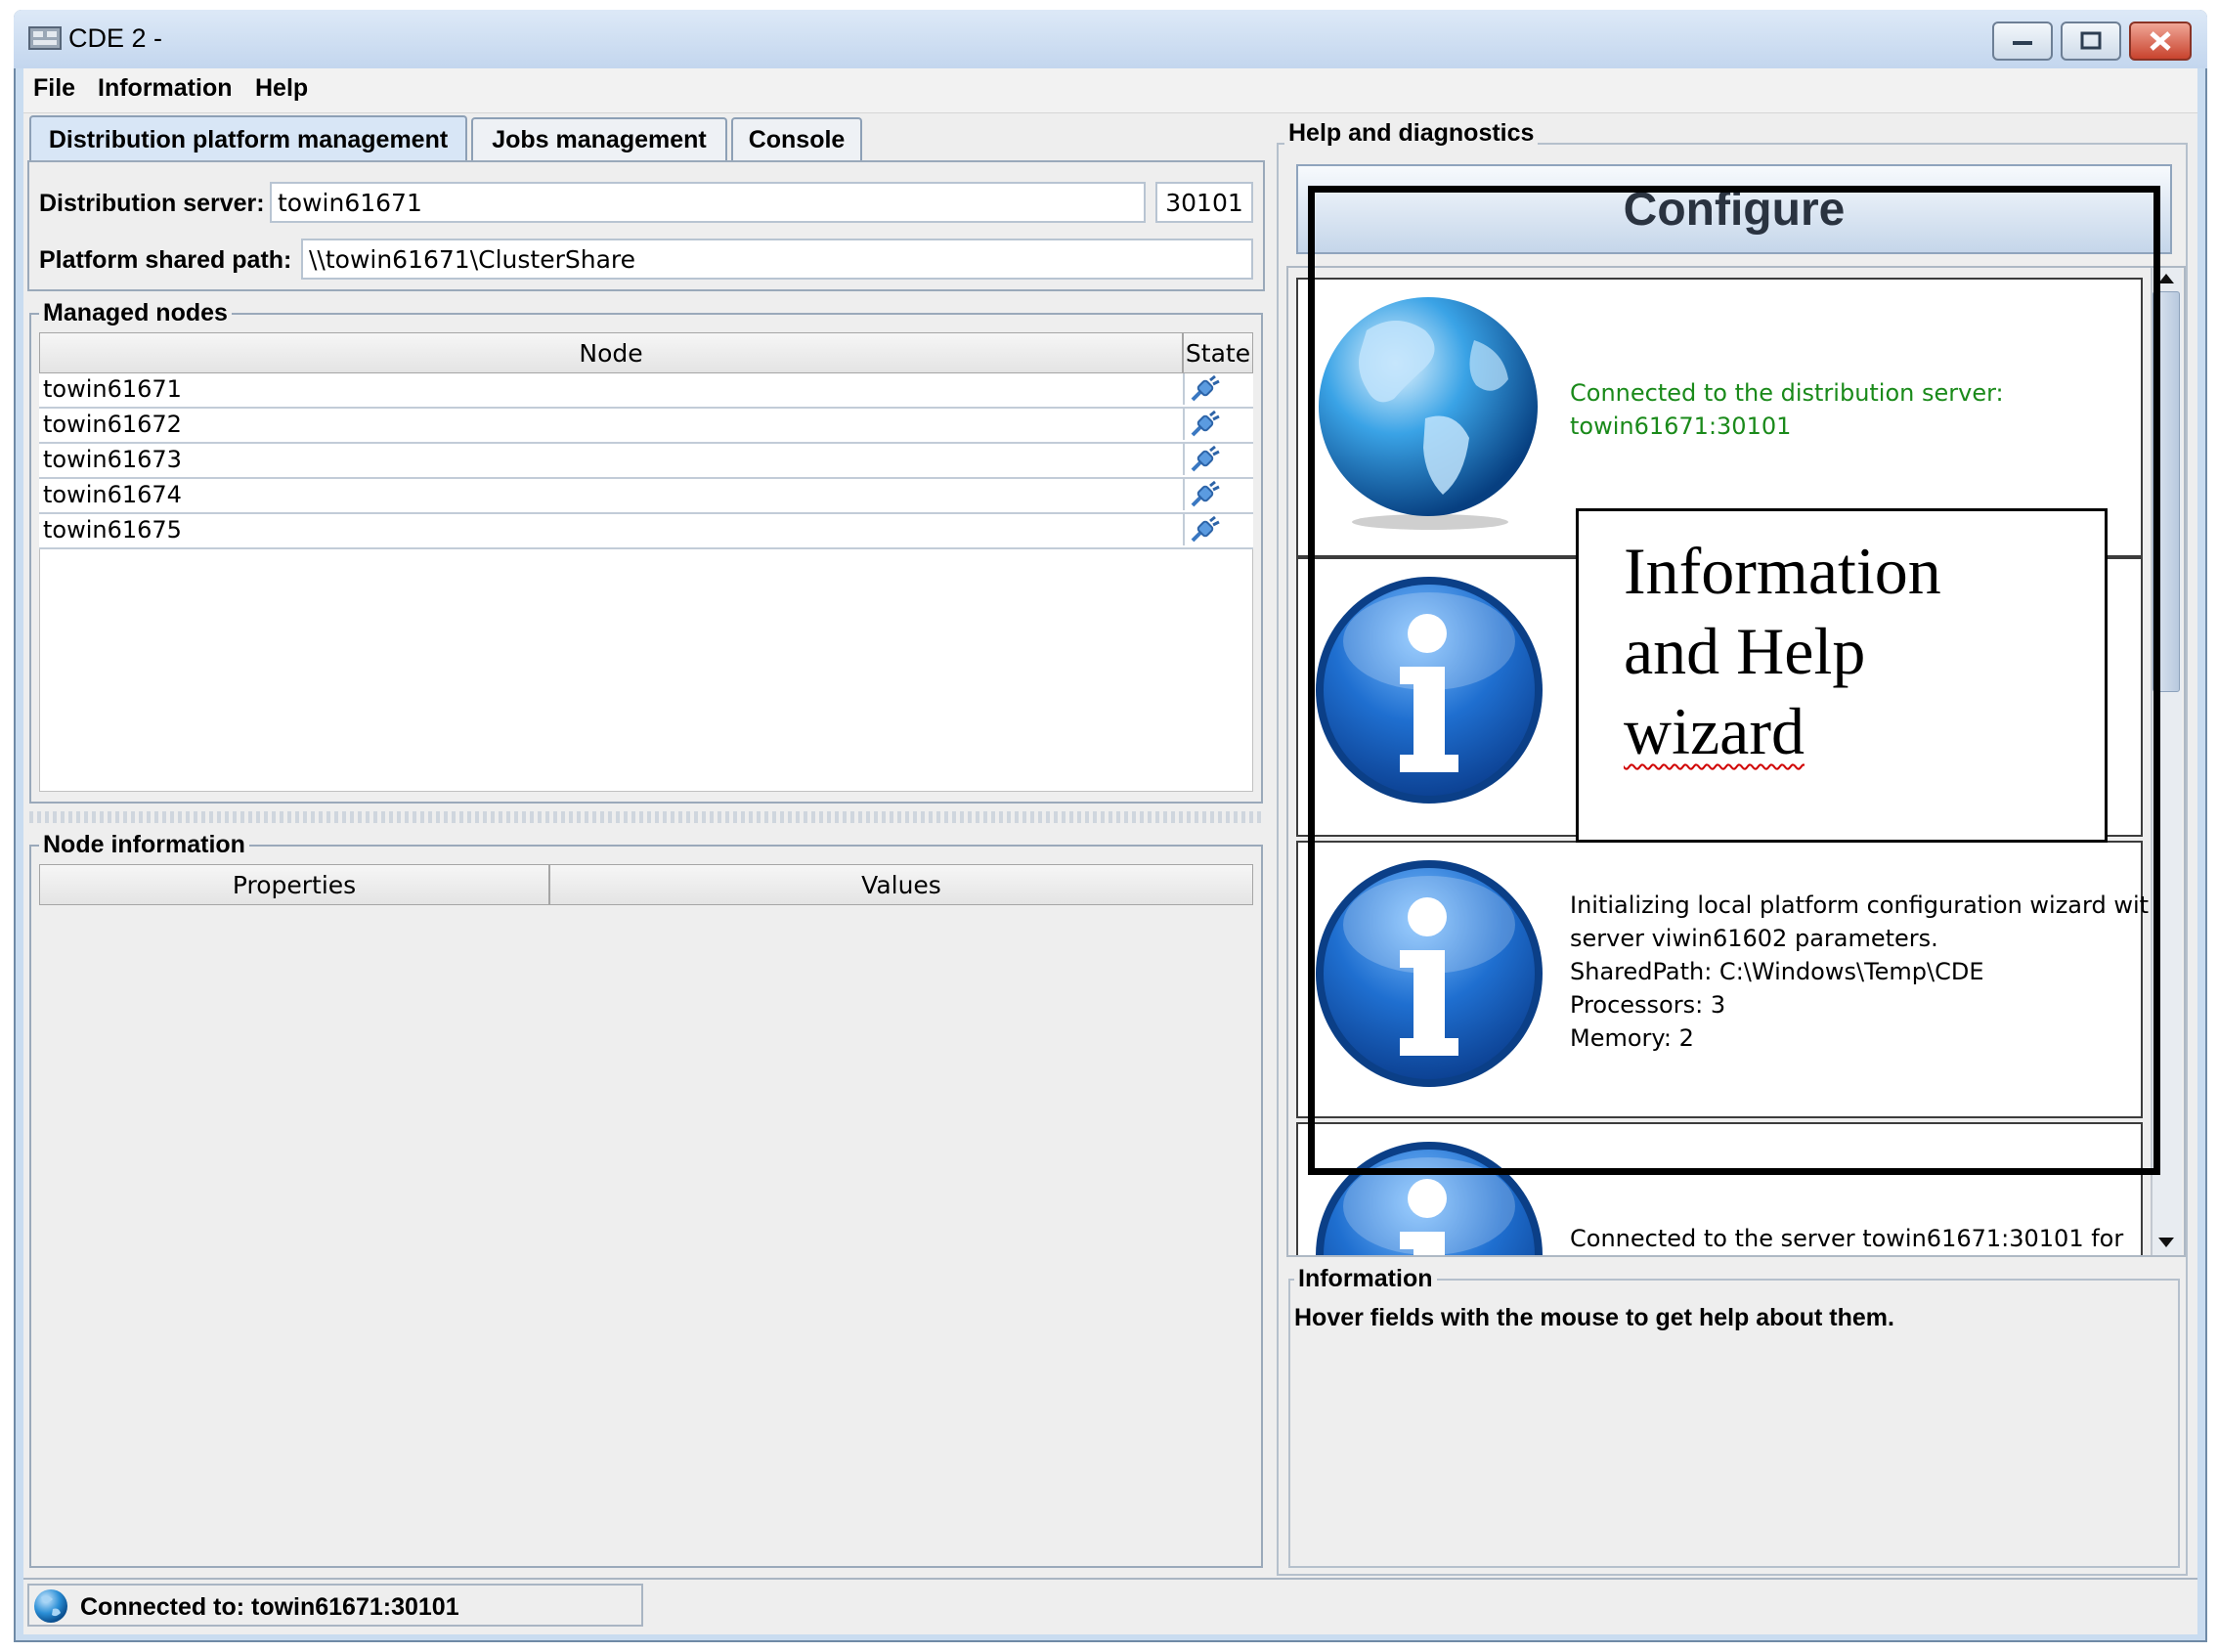 This screenshot has width=2218, height=1652. Describe the element at coordinates (112, 494) in the screenshot. I see `node-name: towin61674` at that location.